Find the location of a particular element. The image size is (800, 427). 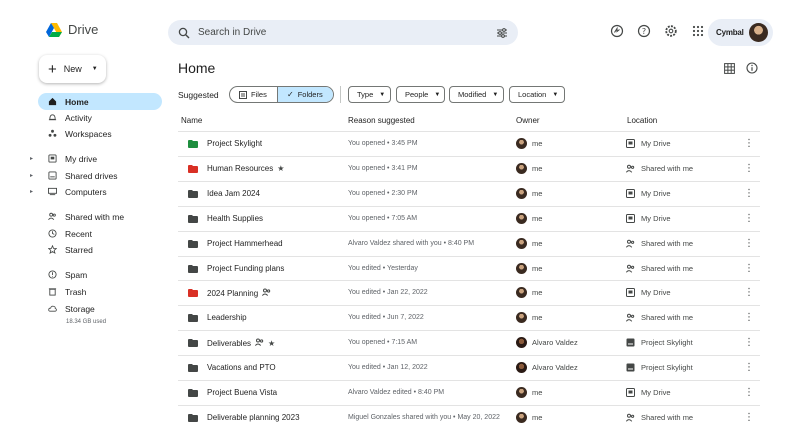

sidebar-item-spam: Spam is located at coordinates (100, 274).